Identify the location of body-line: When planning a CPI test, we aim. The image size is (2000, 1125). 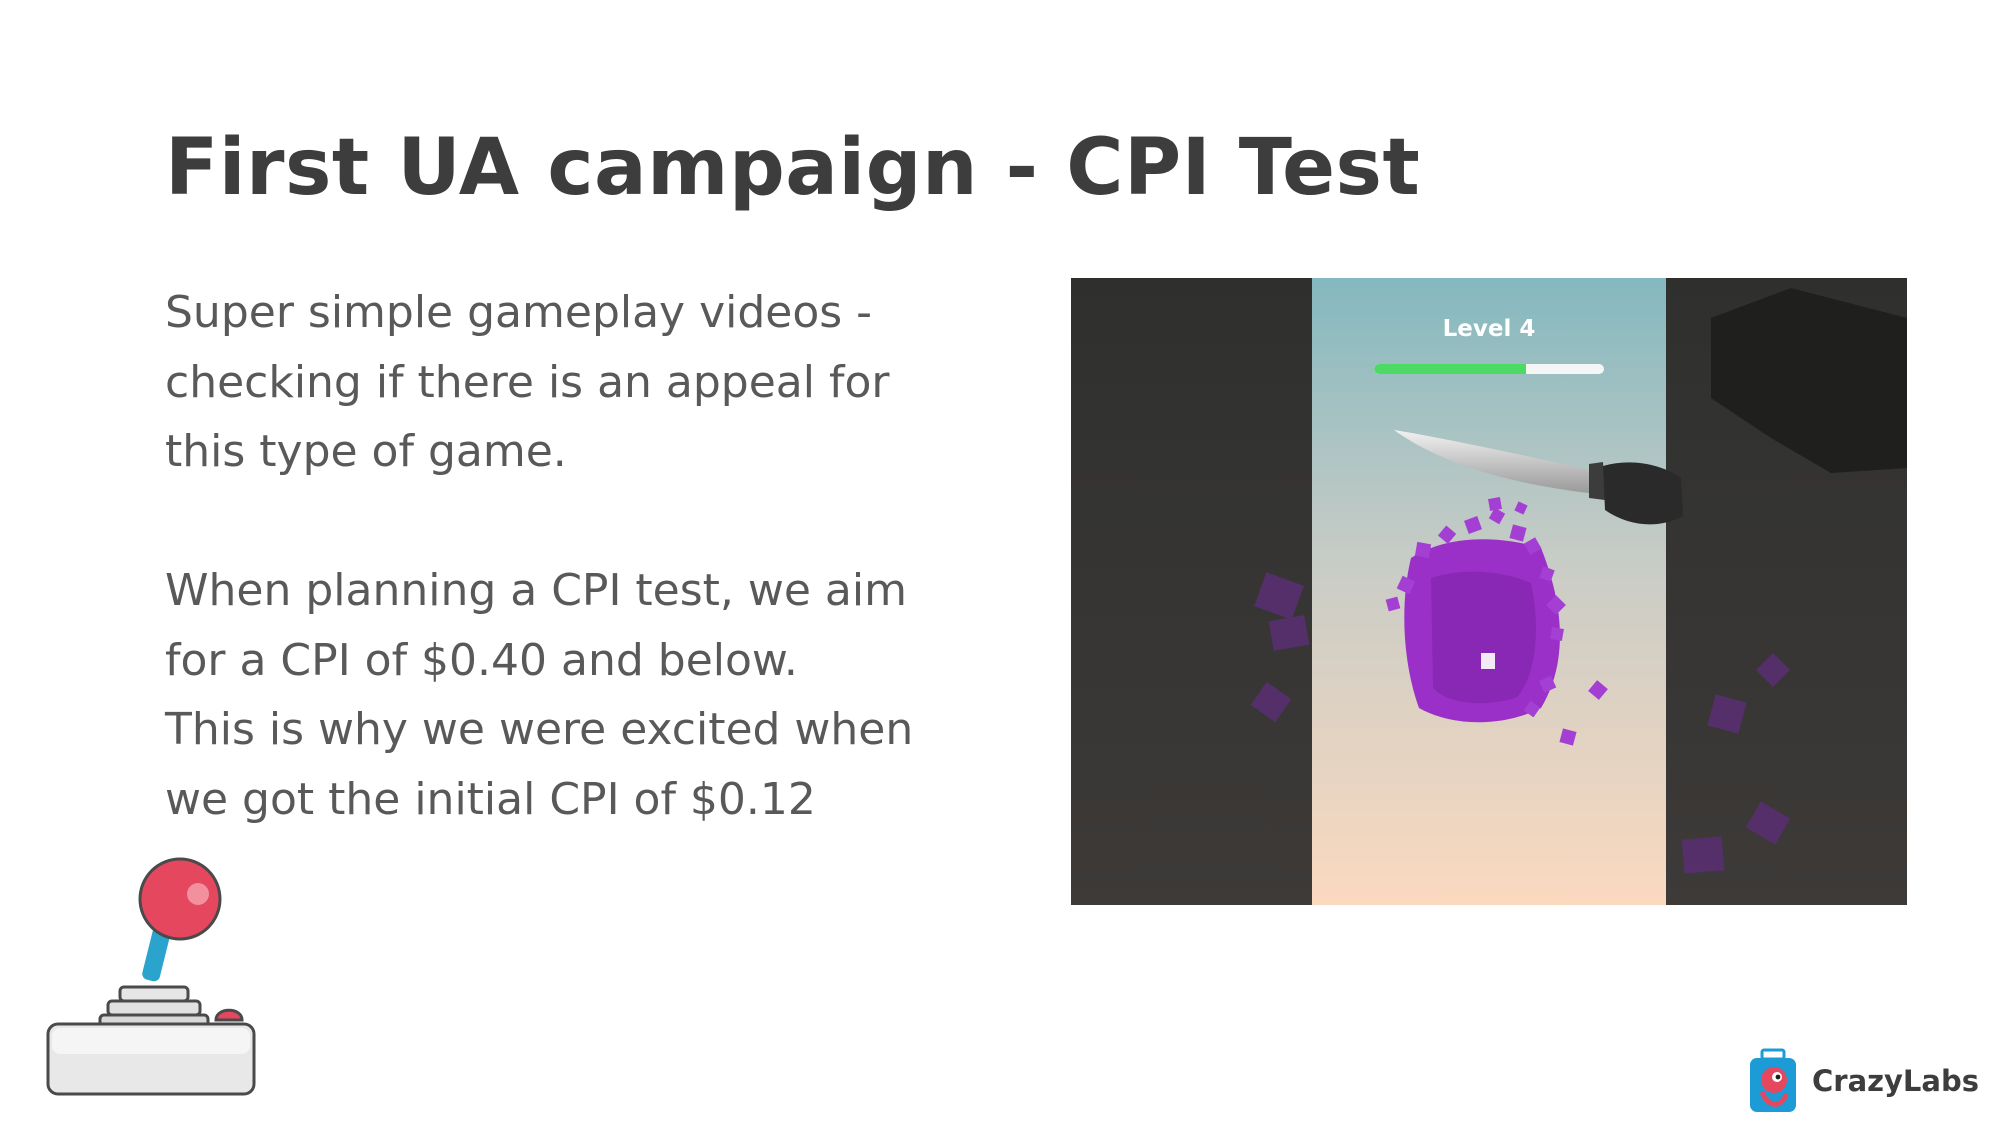
(536, 590).